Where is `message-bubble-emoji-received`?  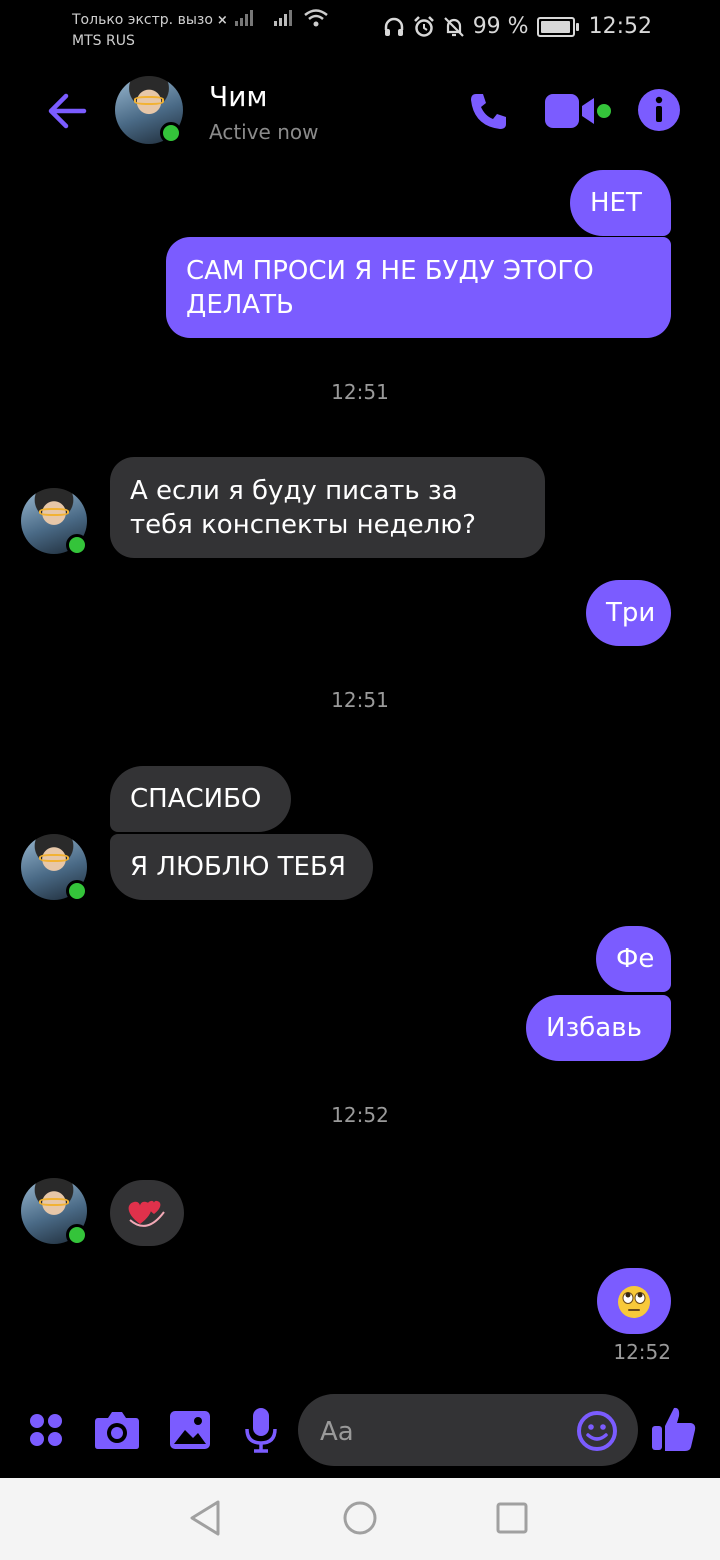
message-bubble-emoji-received is located at coordinates (147, 1213).